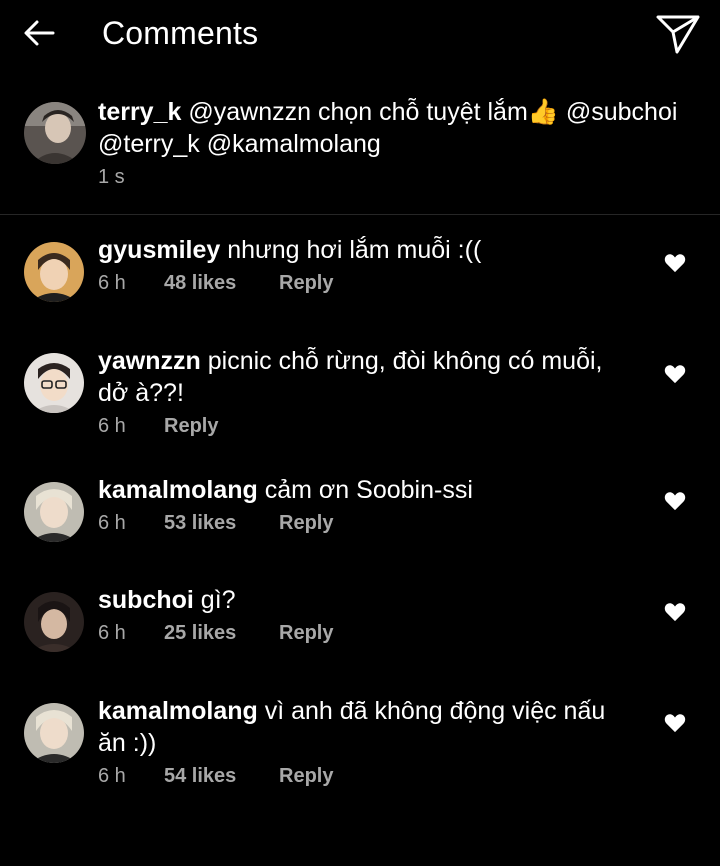  What do you see at coordinates (368, 426) in the screenshot?
I see `comment-meta: 6 h Reply` at bounding box center [368, 426].